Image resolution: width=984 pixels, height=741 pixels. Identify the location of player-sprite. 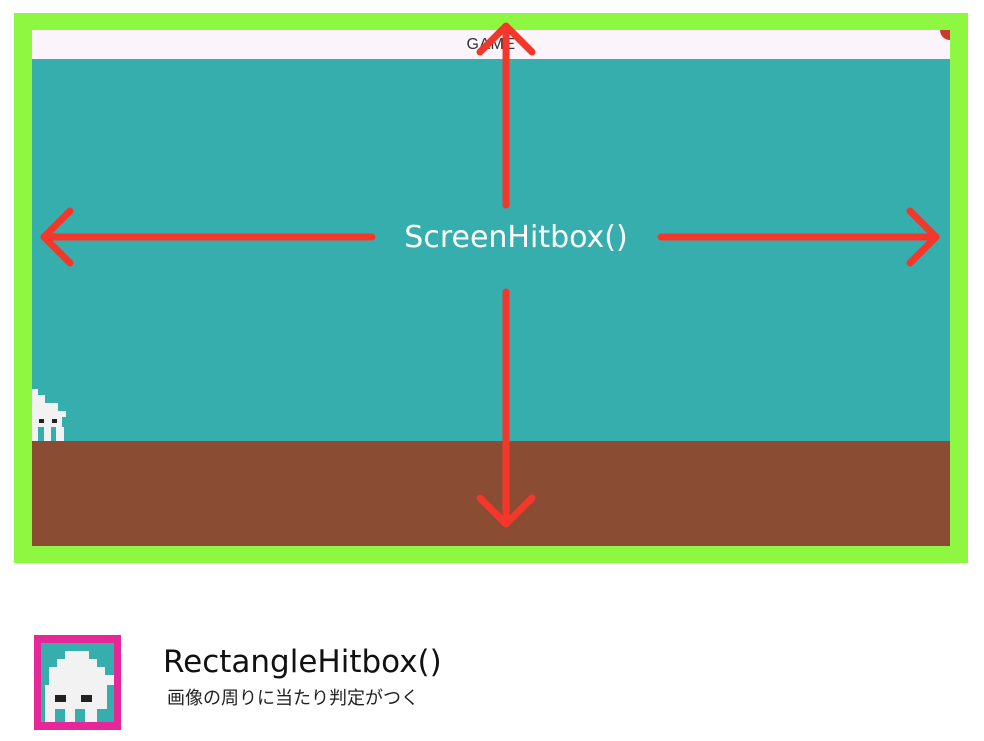
(50, 415).